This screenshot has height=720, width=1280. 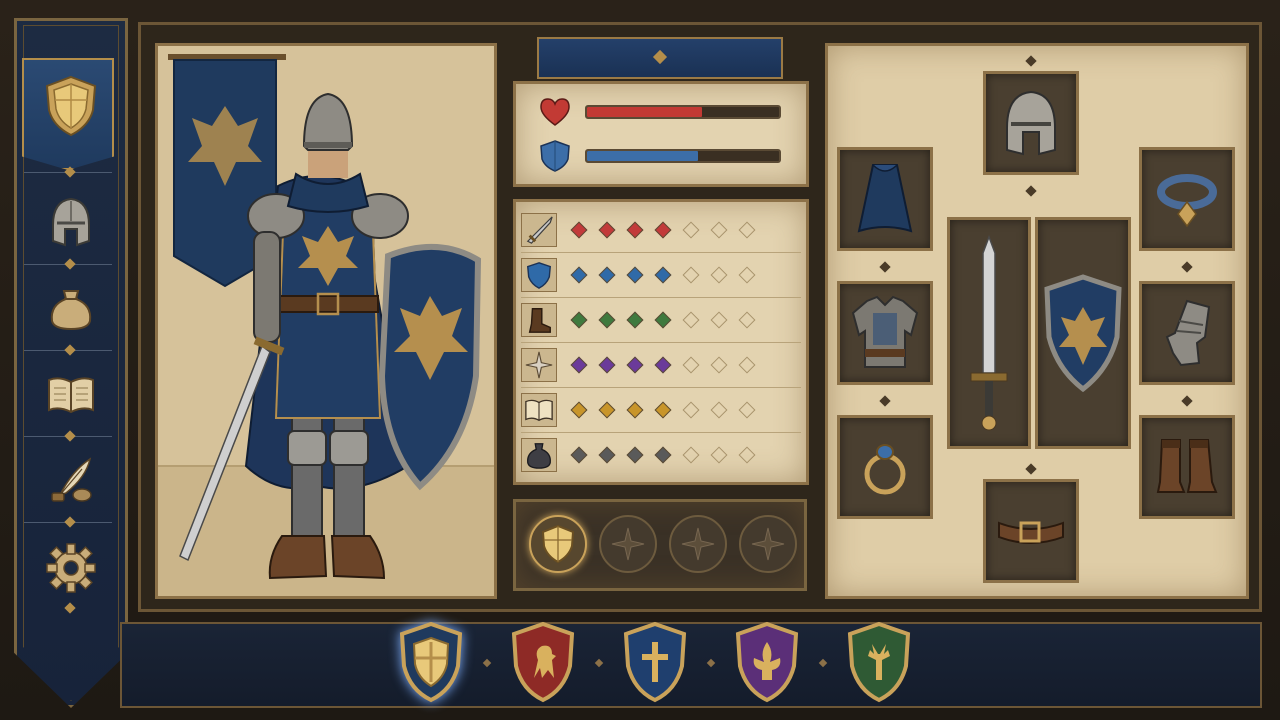 I want to click on sidebar-item-equipment, so click(x=71, y=222).